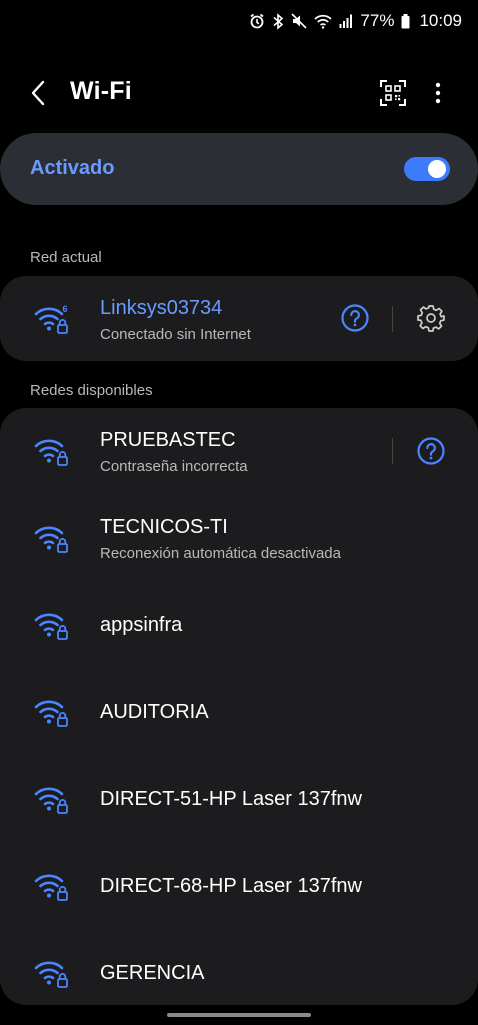  What do you see at coordinates (299, 21) in the screenshot?
I see `mute-icon` at bounding box center [299, 21].